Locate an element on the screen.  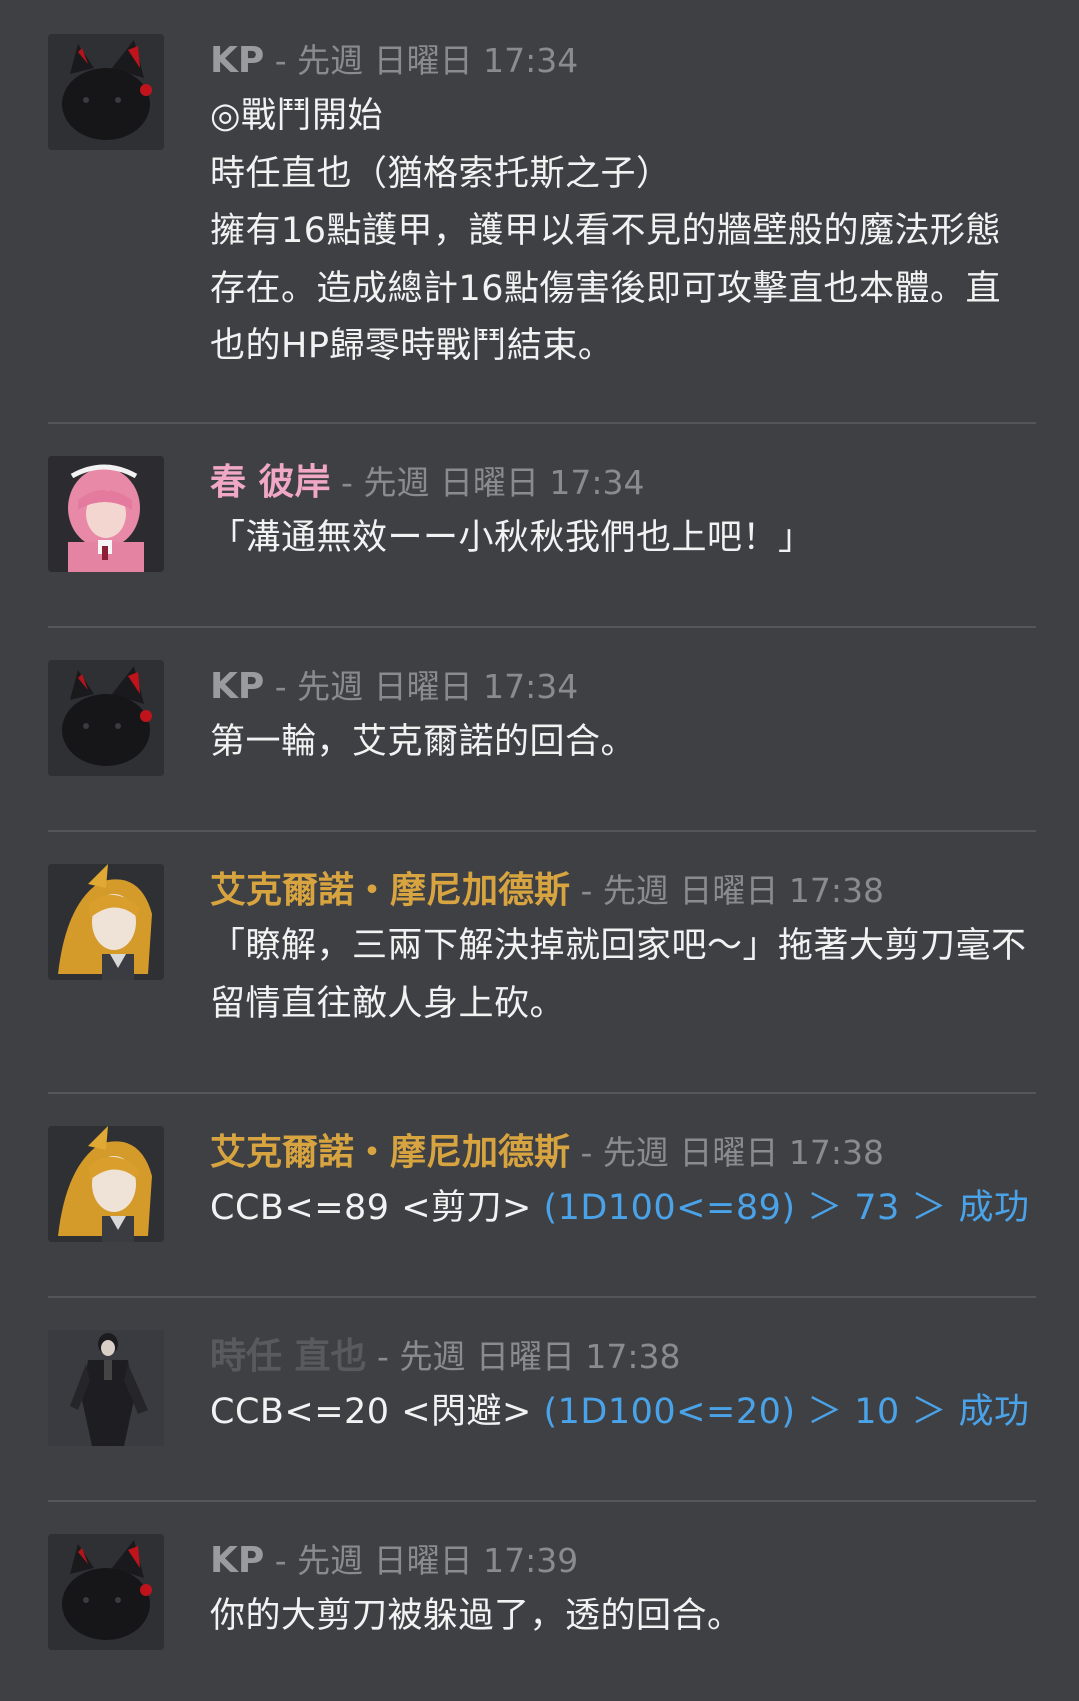
chat-message: KP - 先週 日曜日 17:39 你的大剪刀被躲過了，透的回合。 is located at coordinates (542, 1600).